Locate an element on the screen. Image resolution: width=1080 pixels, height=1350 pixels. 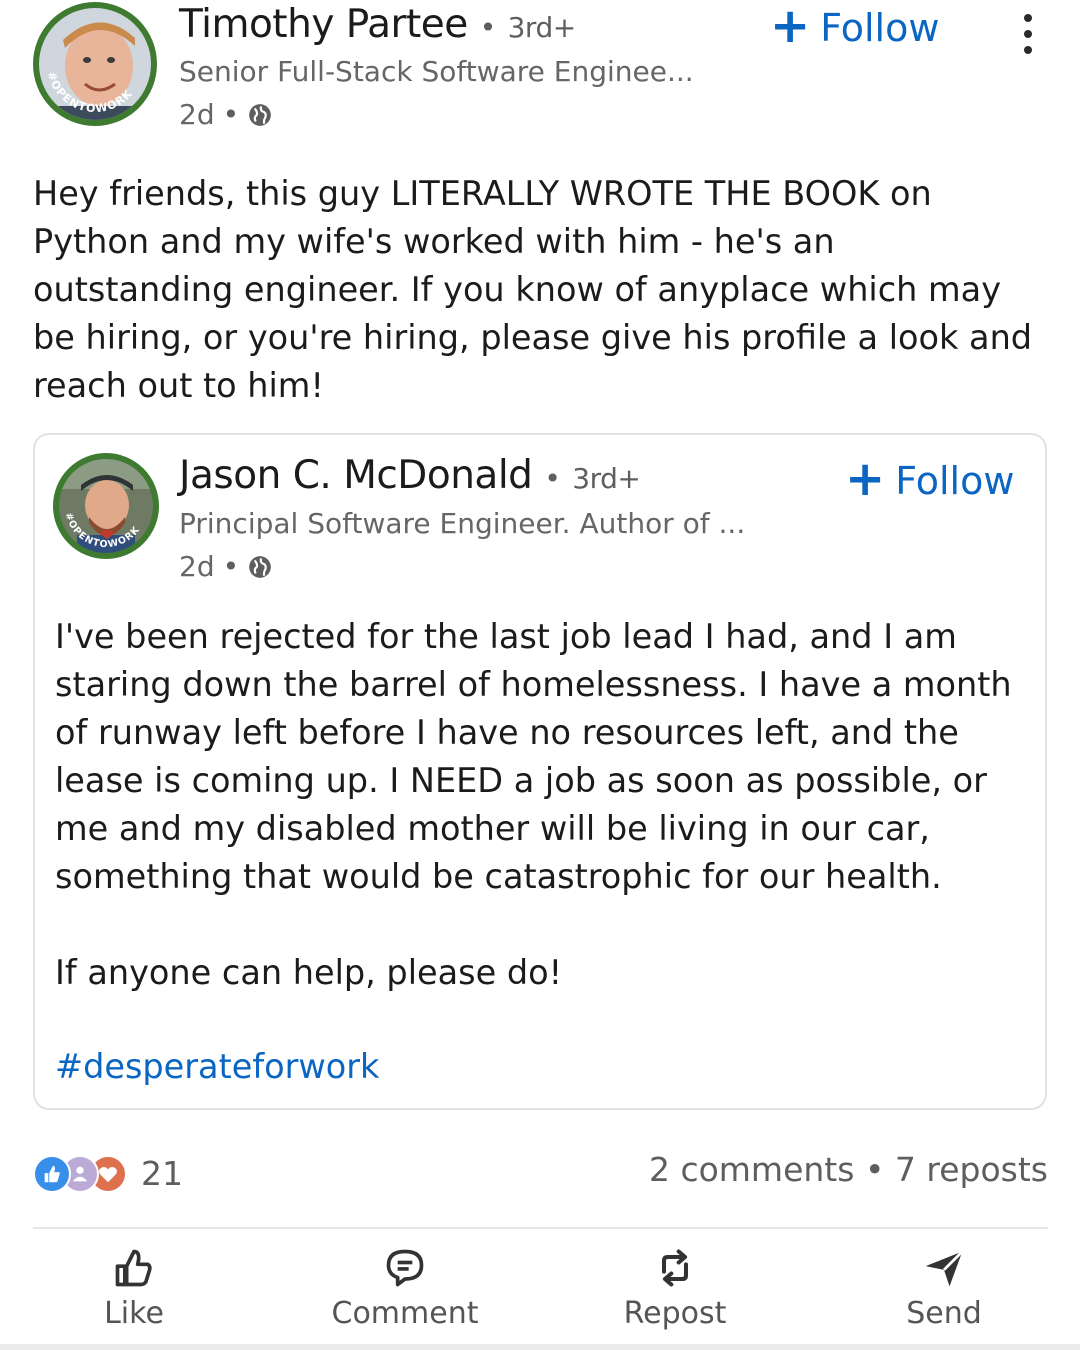
bottom-edge is located at coordinates (540, 1347).